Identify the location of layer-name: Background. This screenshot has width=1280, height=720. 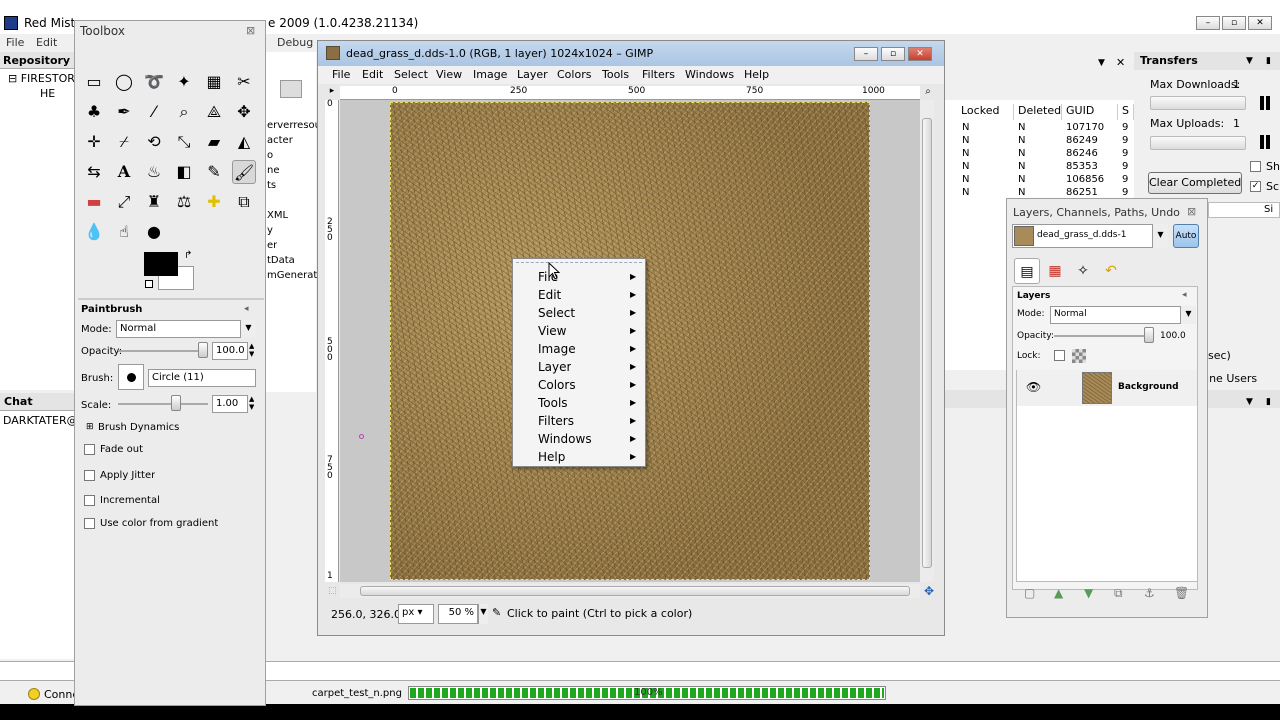
(1148, 387).